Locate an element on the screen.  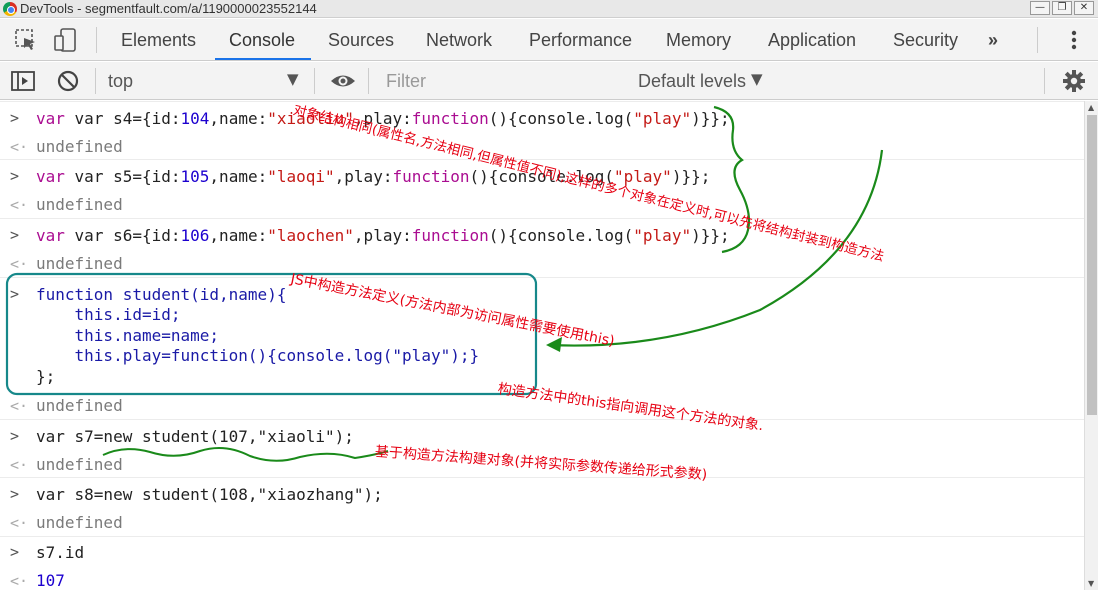
scroll-up-icon: ▲ is located at coordinates (1091, 107).